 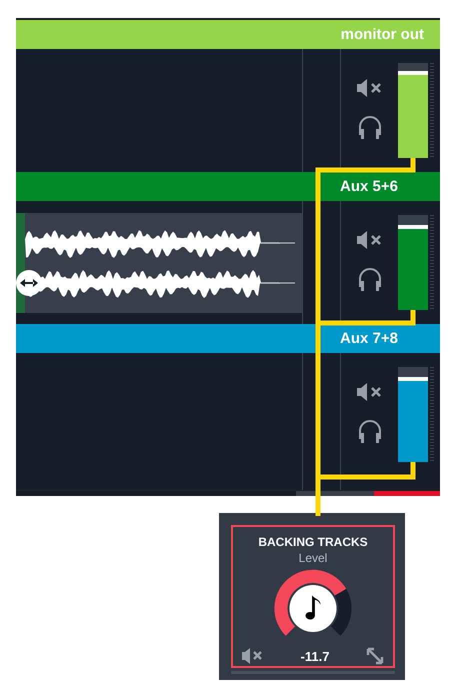 What do you see at coordinates (313, 558) in the screenshot?
I see `parameter-label: Level` at bounding box center [313, 558].